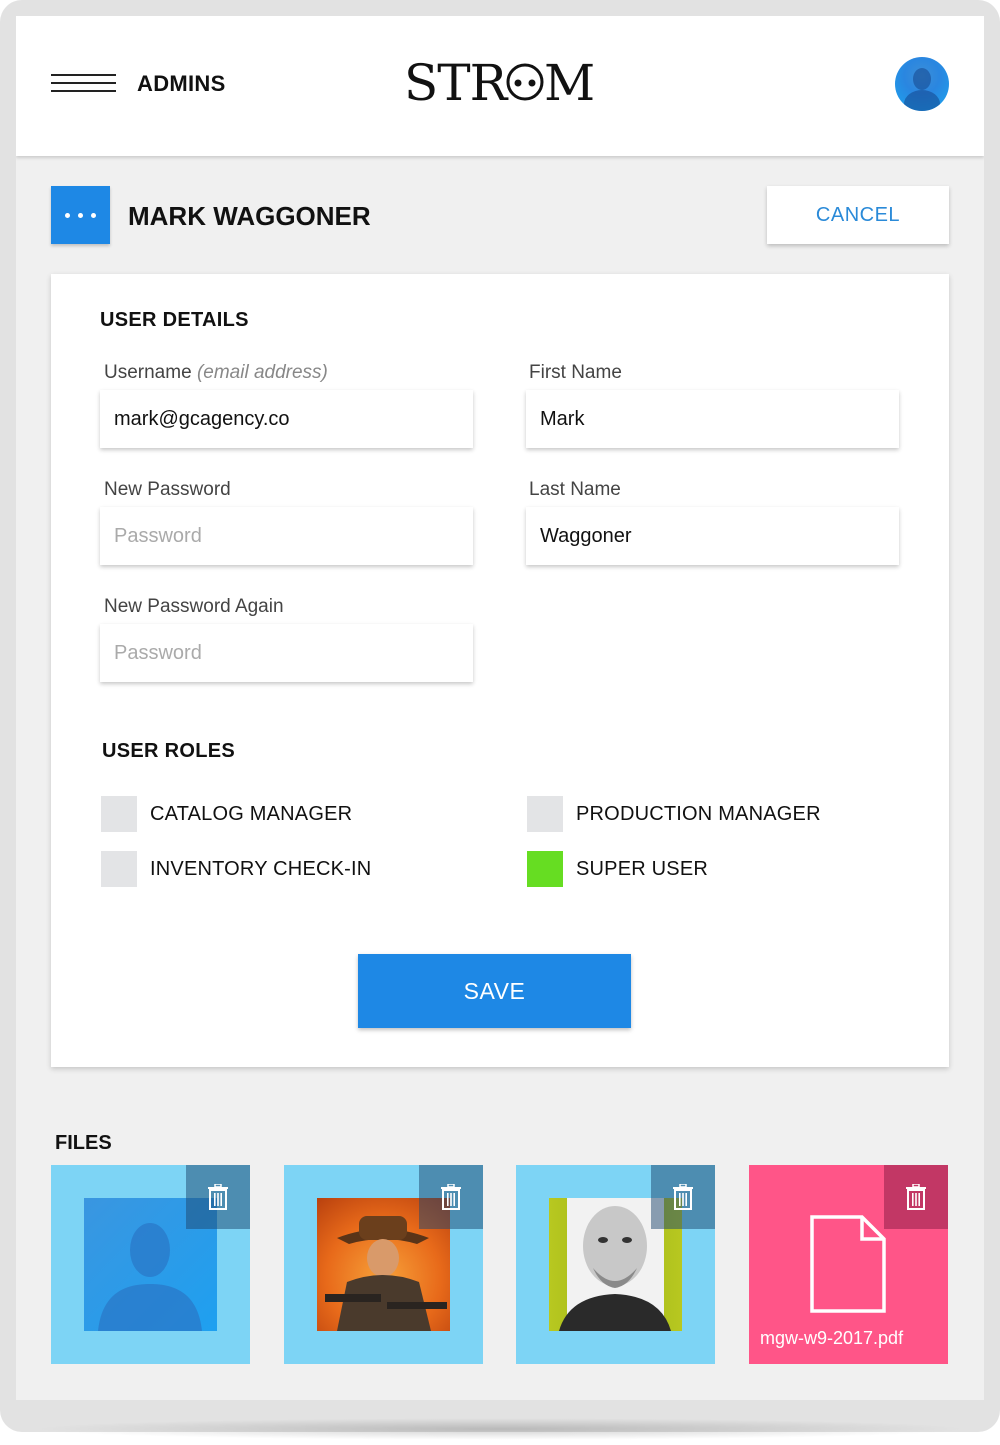 Image resolution: width=1000 pixels, height=1445 pixels. Describe the element at coordinates (922, 84) in the screenshot. I see `user-avatar` at that location.